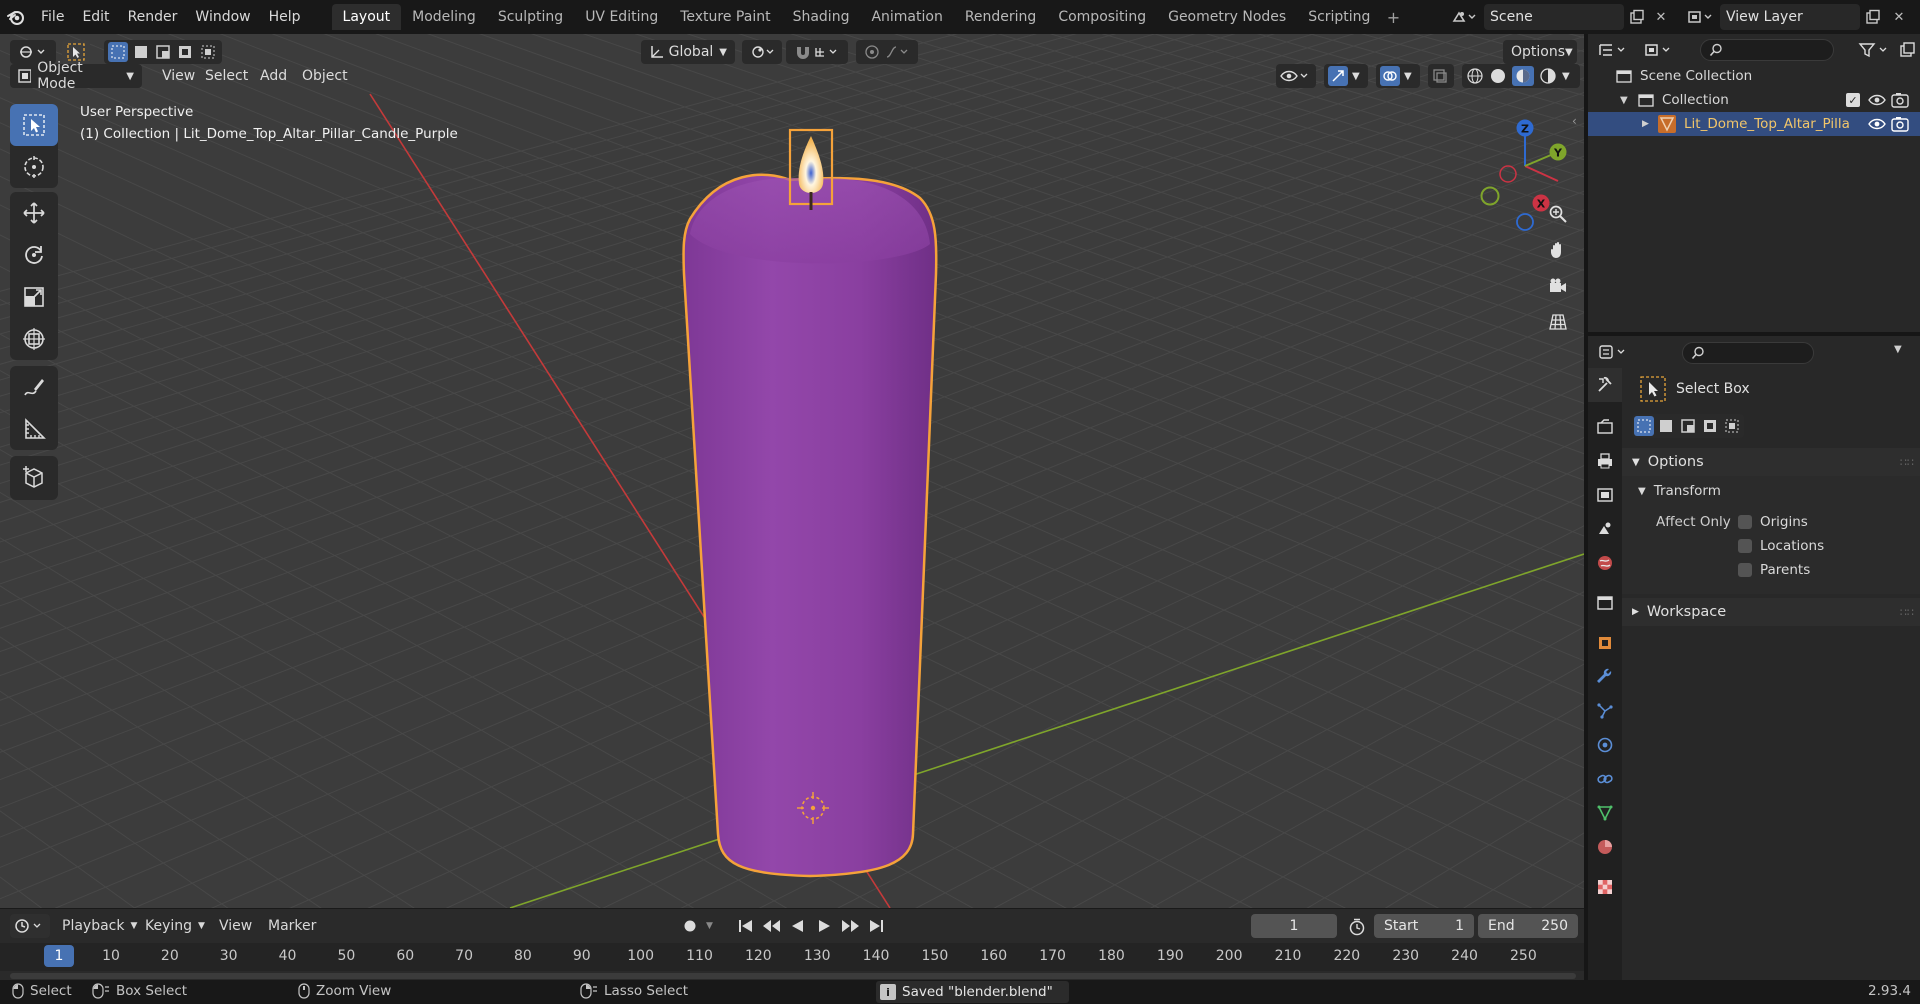  What do you see at coordinates (1754, 100) in the screenshot?
I see `outliner-collection-row: ▼ Collection ✓` at bounding box center [1754, 100].